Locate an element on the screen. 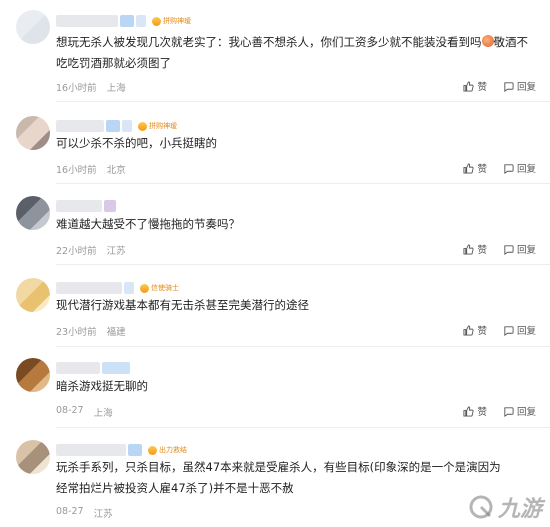 This screenshot has width=550, height=527. comment-text: 暗杀游戏挺无聊的 is located at coordinates (102, 386).